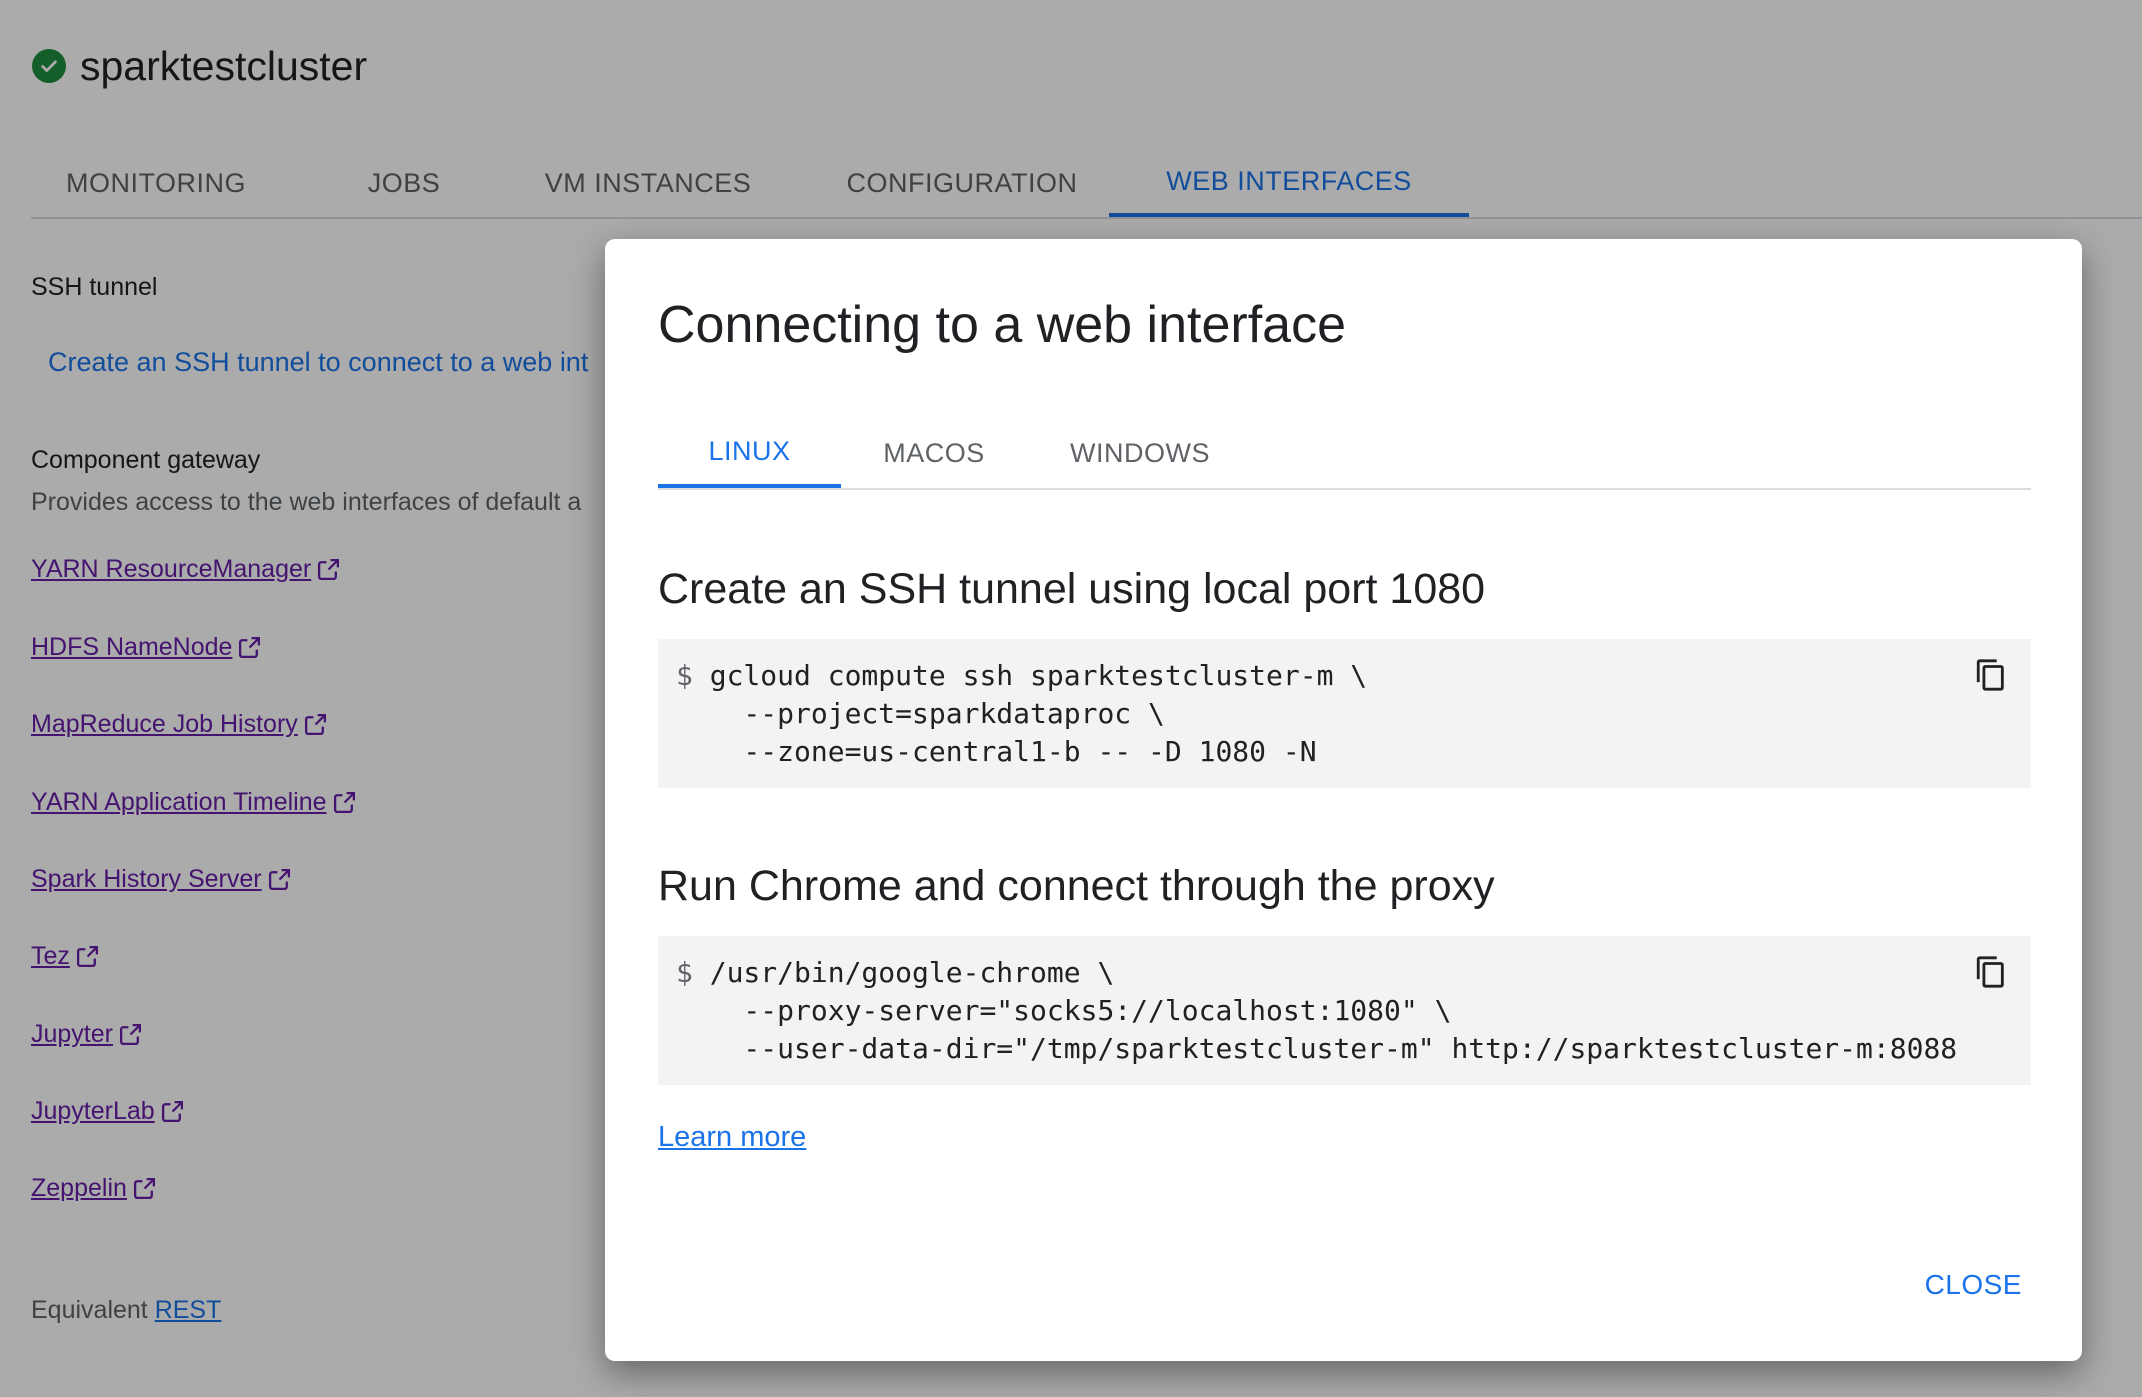 Image resolution: width=2142 pixels, height=1397 pixels. Describe the element at coordinates (732, 1137) in the screenshot. I see `learn-more-link: Learn more` at that location.